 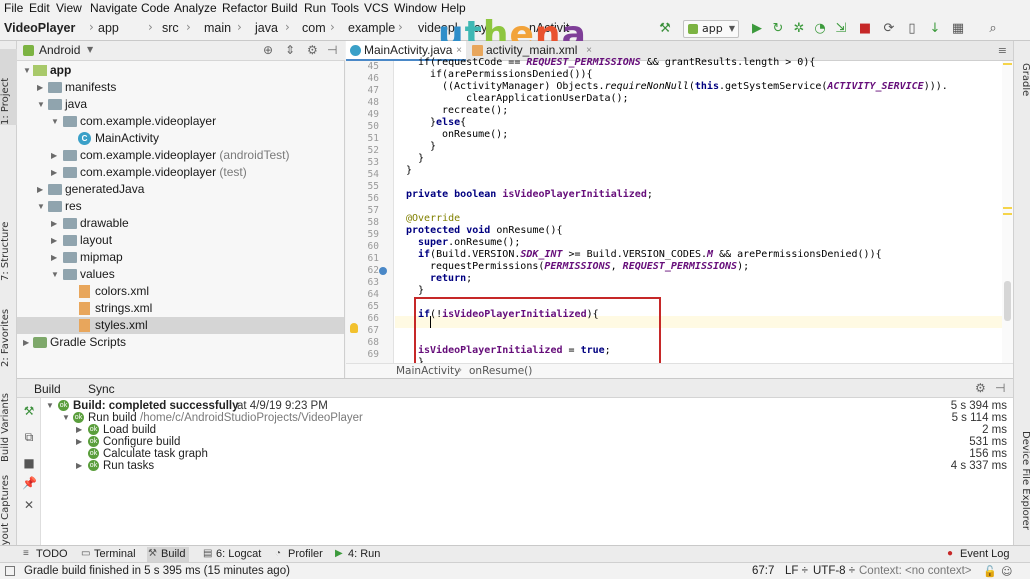 What do you see at coordinates (1002, 50) in the screenshot?
I see `tab-list-icon: ≡` at bounding box center [1002, 50].